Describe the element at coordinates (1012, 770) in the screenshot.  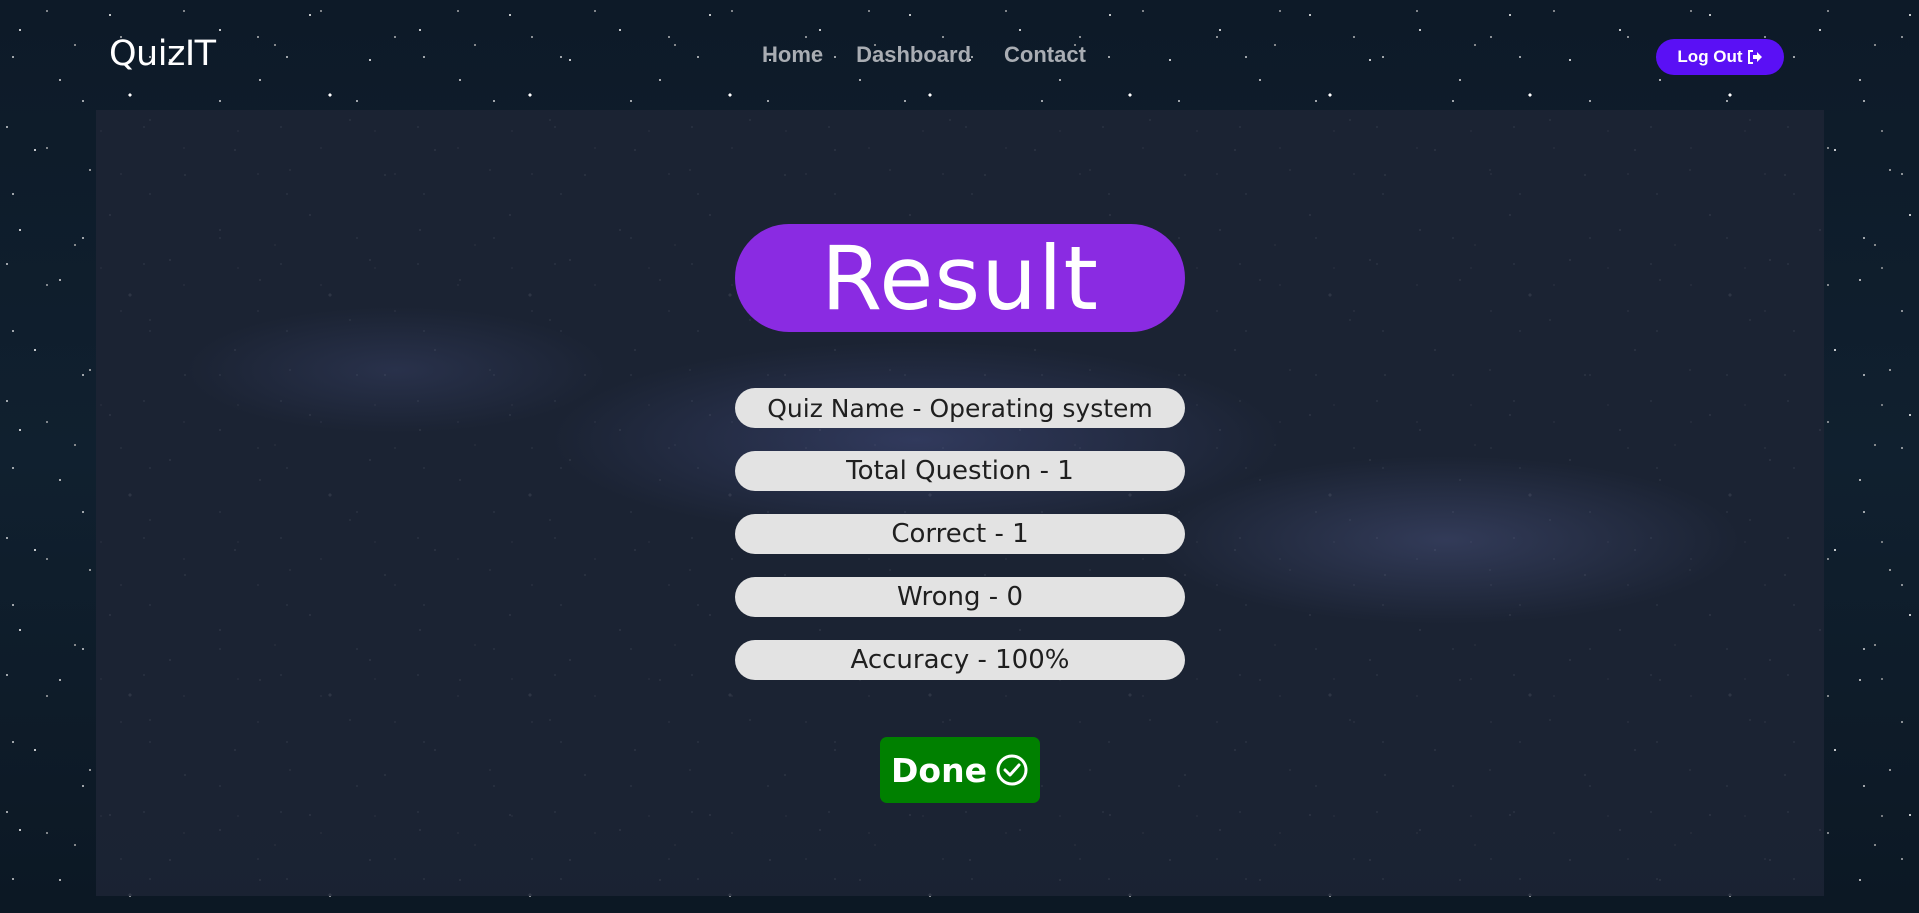
I see `check-circle-icon` at that location.